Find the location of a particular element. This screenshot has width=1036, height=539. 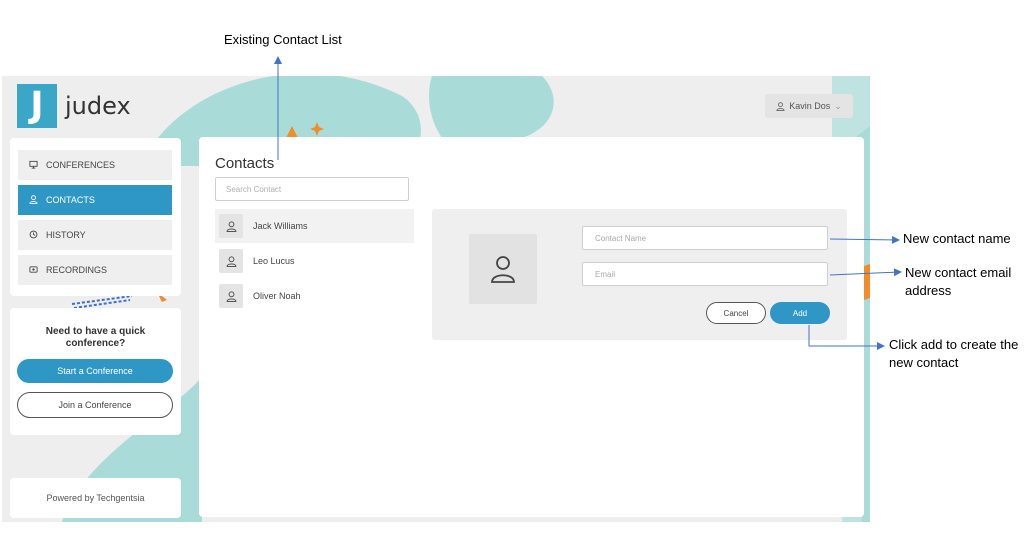

arrow-new-email is located at coordinates (865, 272).